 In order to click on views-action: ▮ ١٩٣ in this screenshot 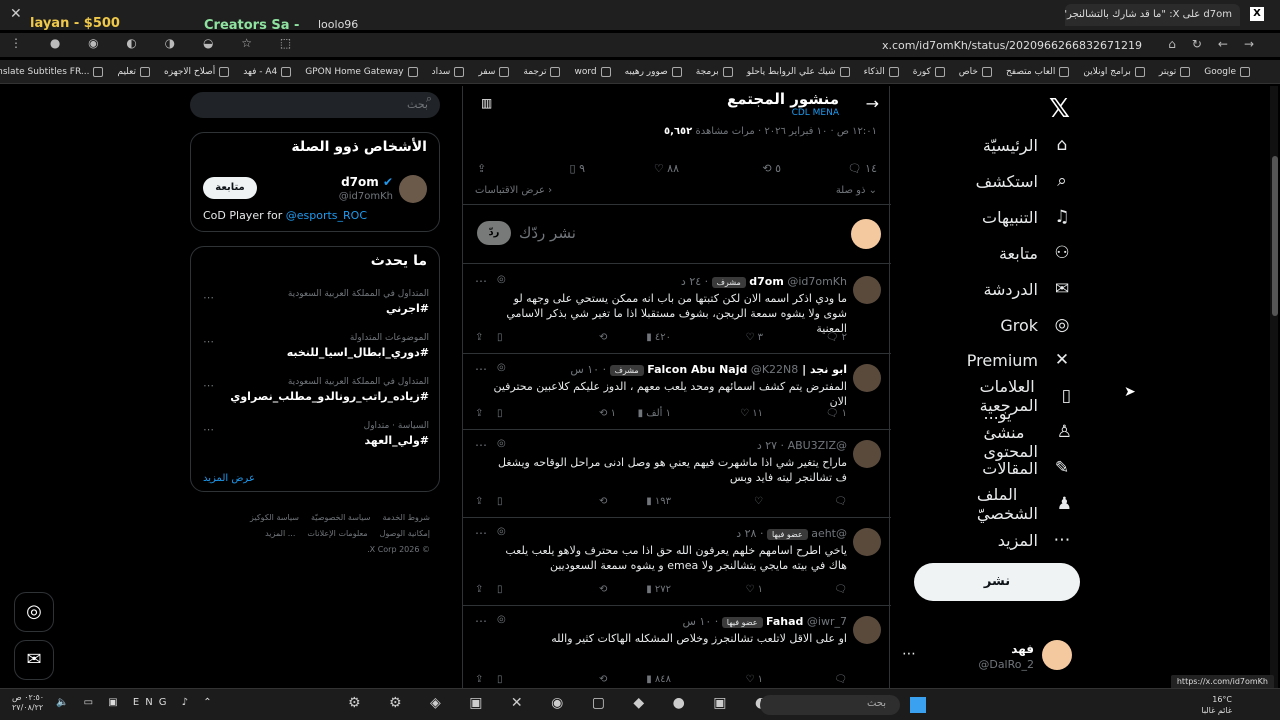, I will do `click(658, 501)`.